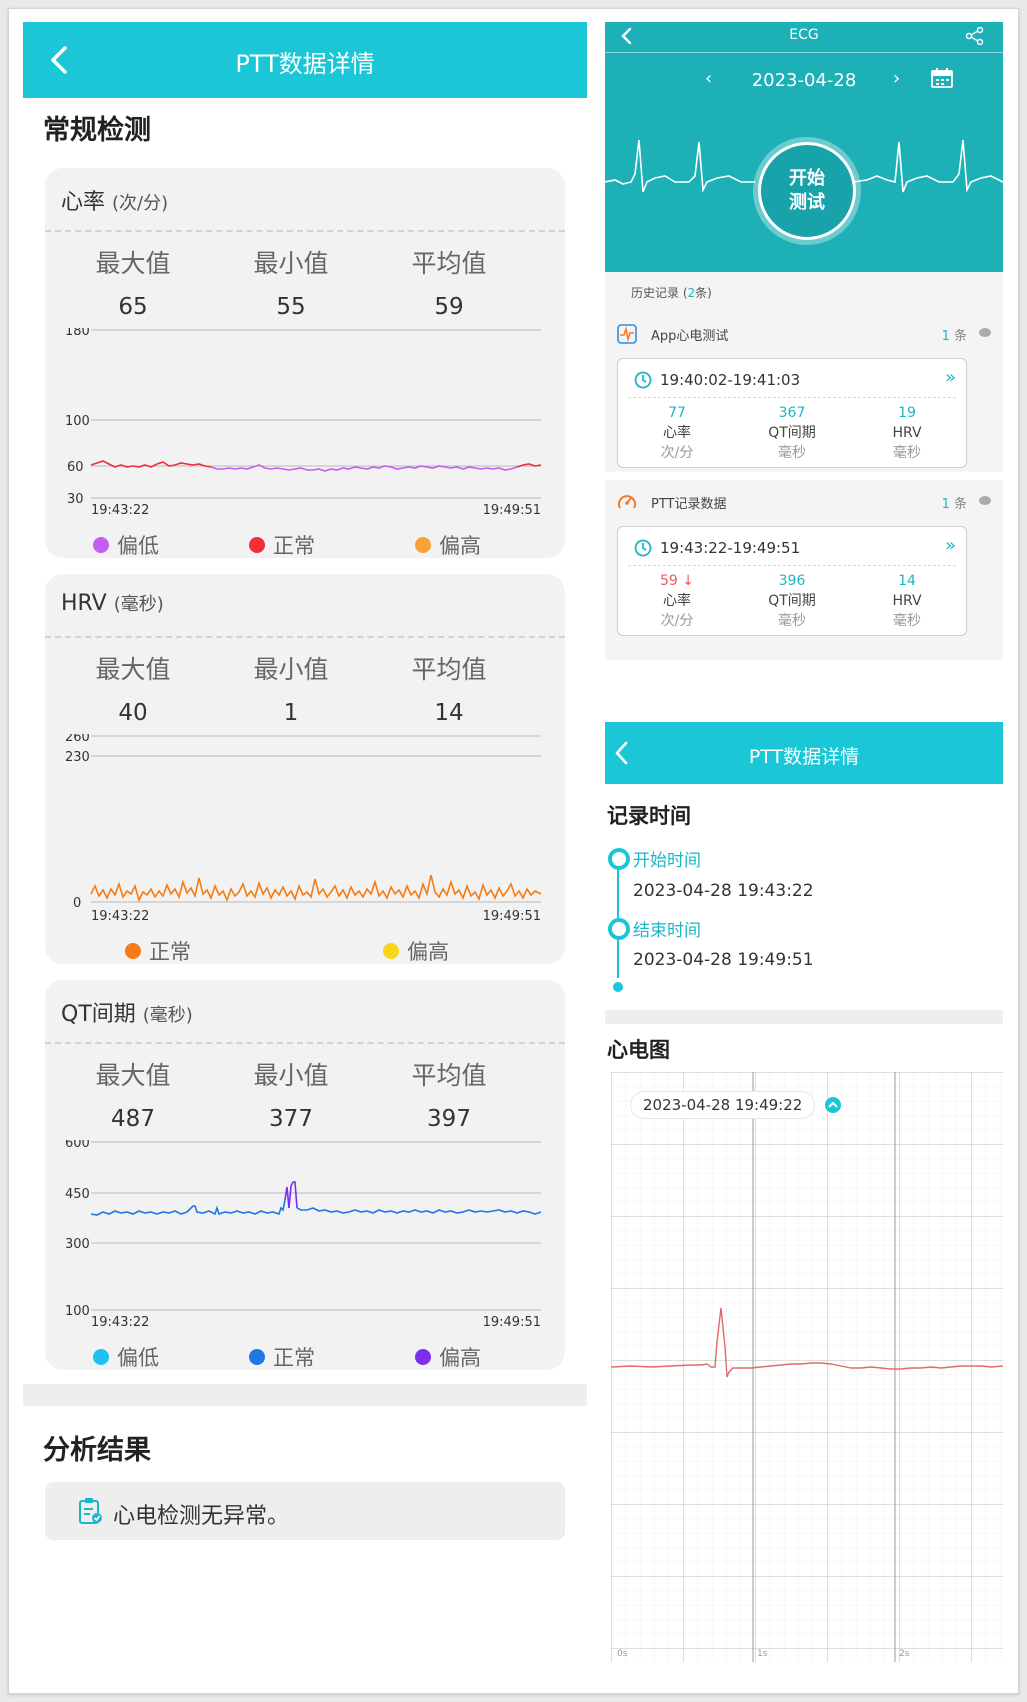 The height and width of the screenshot is (1702, 1027). Describe the element at coordinates (98, 1014) in the screenshot. I see `qt-title: QT间期` at that location.